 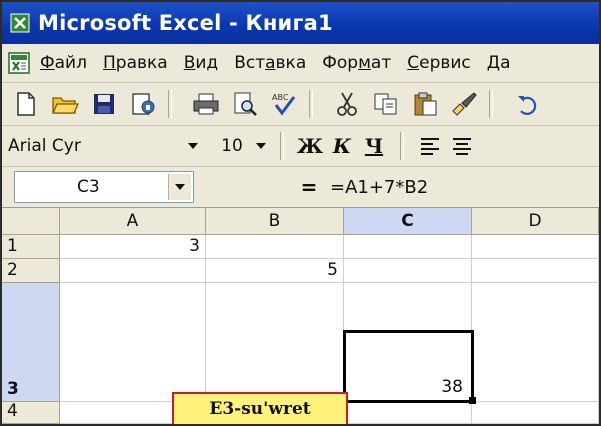 What do you see at coordinates (185, 23) in the screenshot?
I see `window-title: Microsoft Excel - Книга1` at bounding box center [185, 23].